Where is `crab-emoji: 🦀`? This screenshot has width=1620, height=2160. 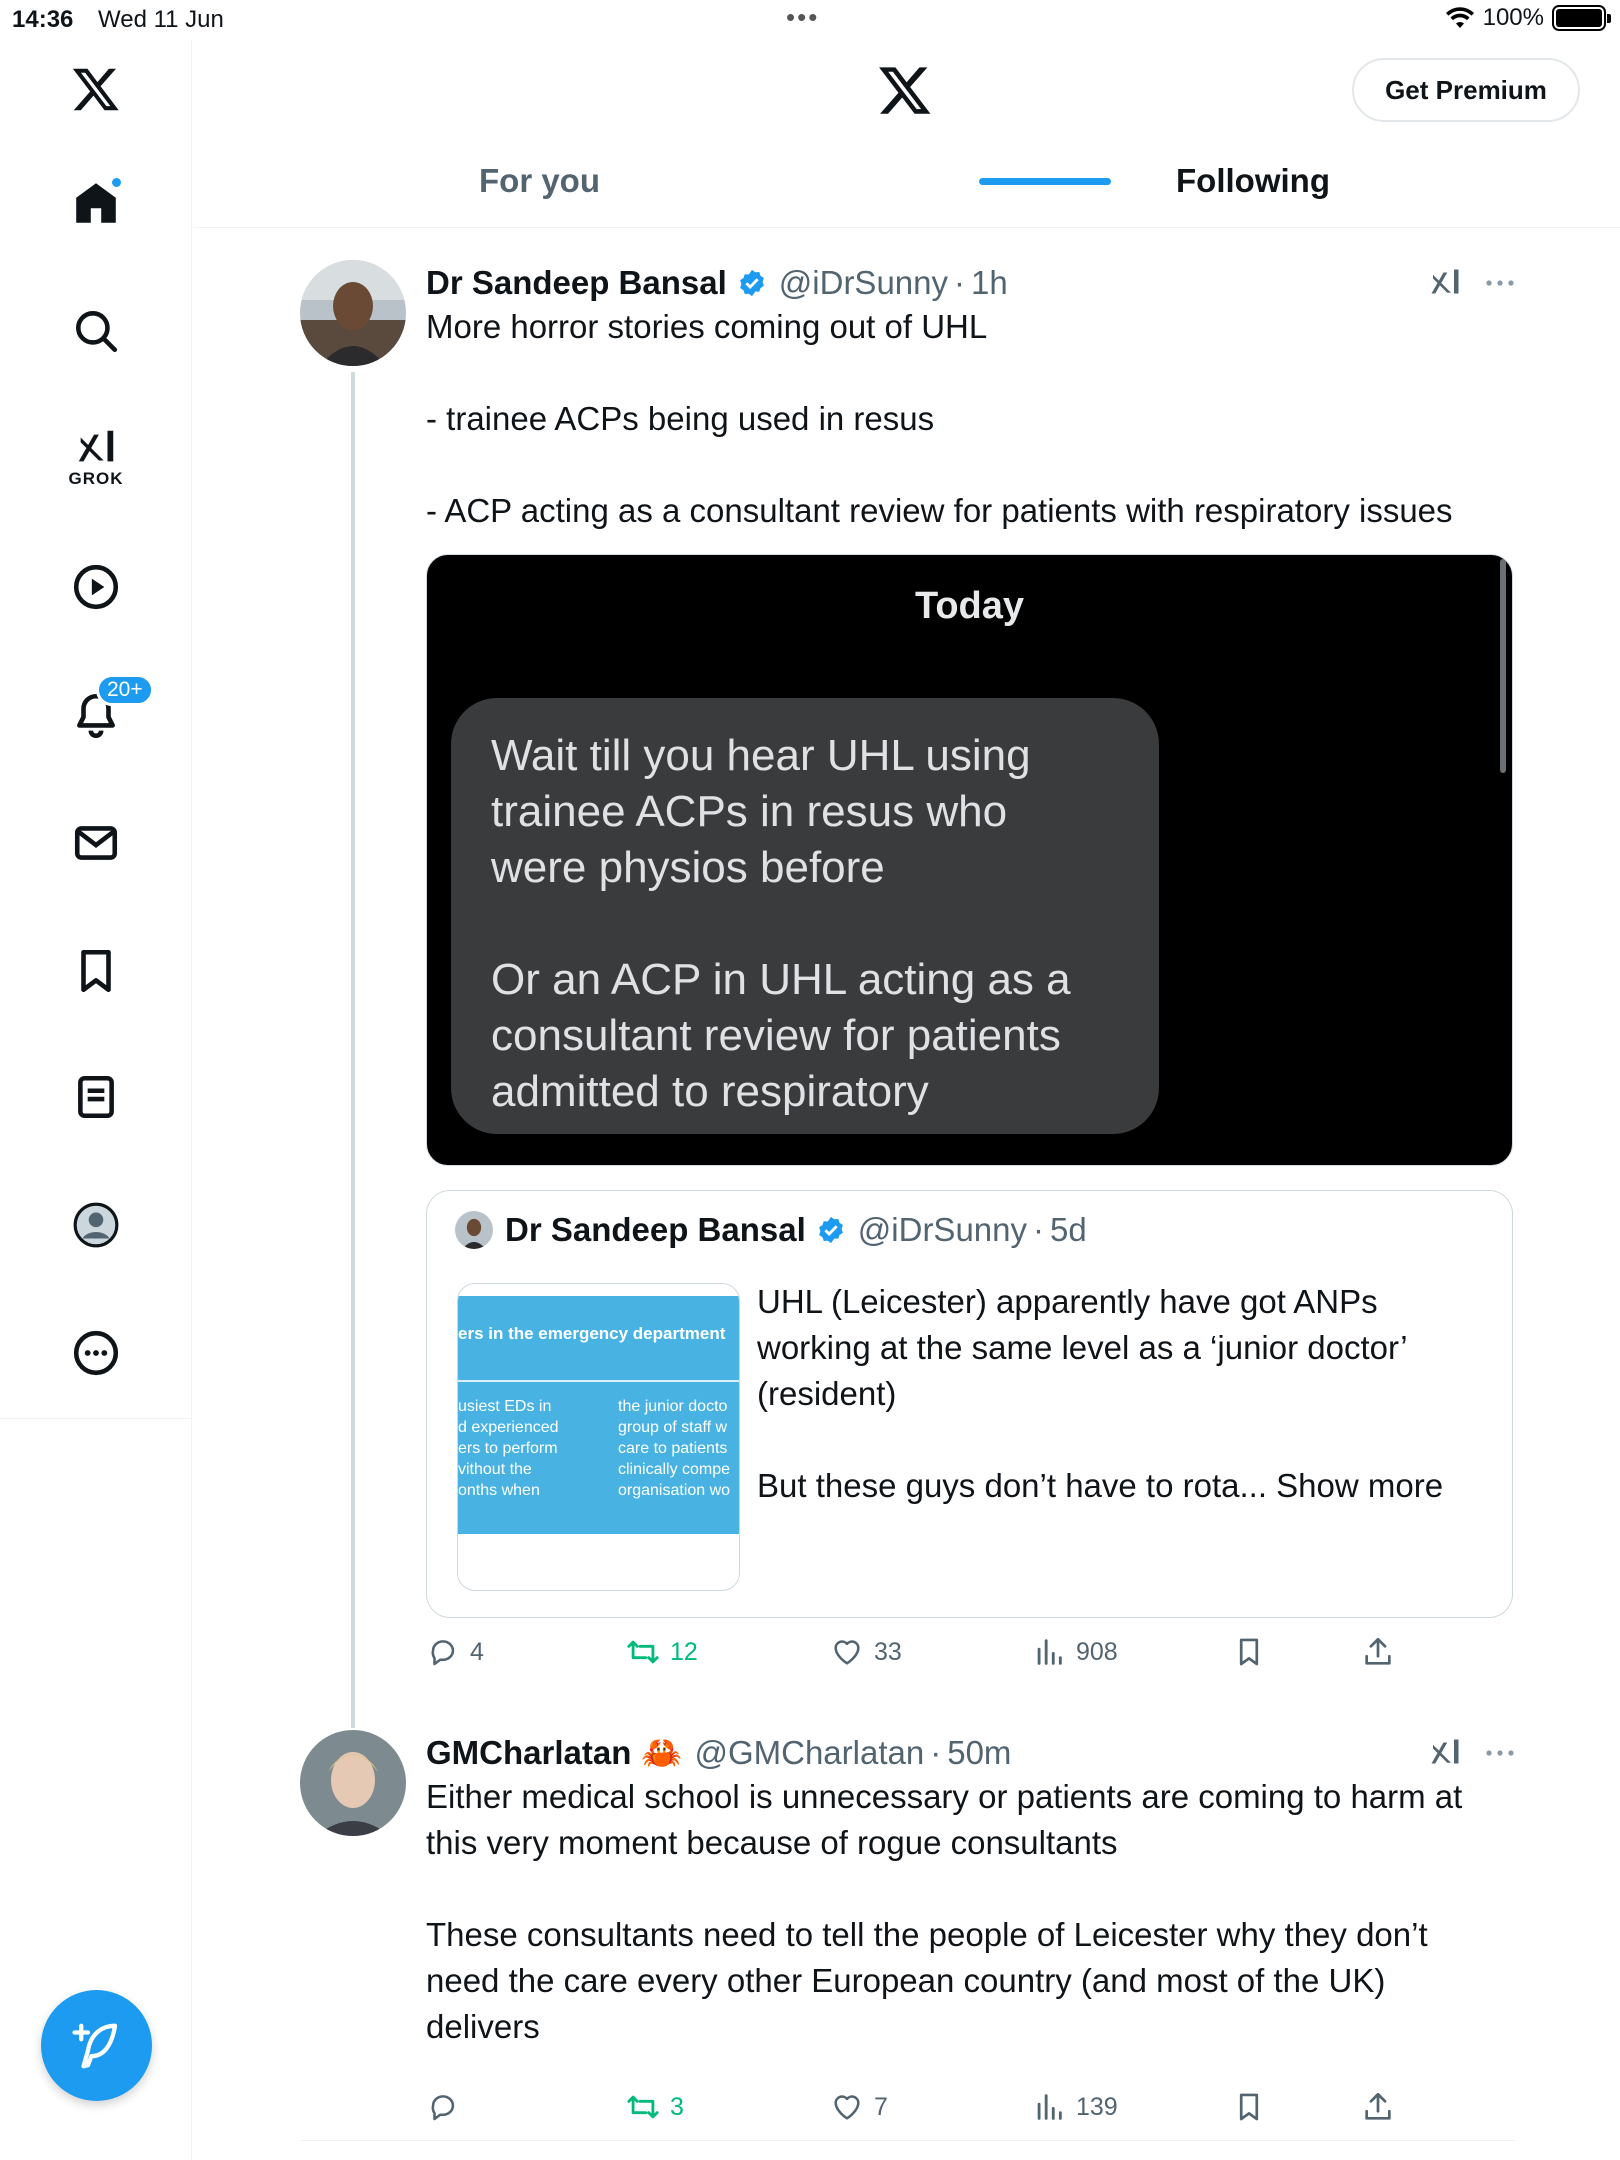
crab-emoji: 🦀 is located at coordinates (662, 1752).